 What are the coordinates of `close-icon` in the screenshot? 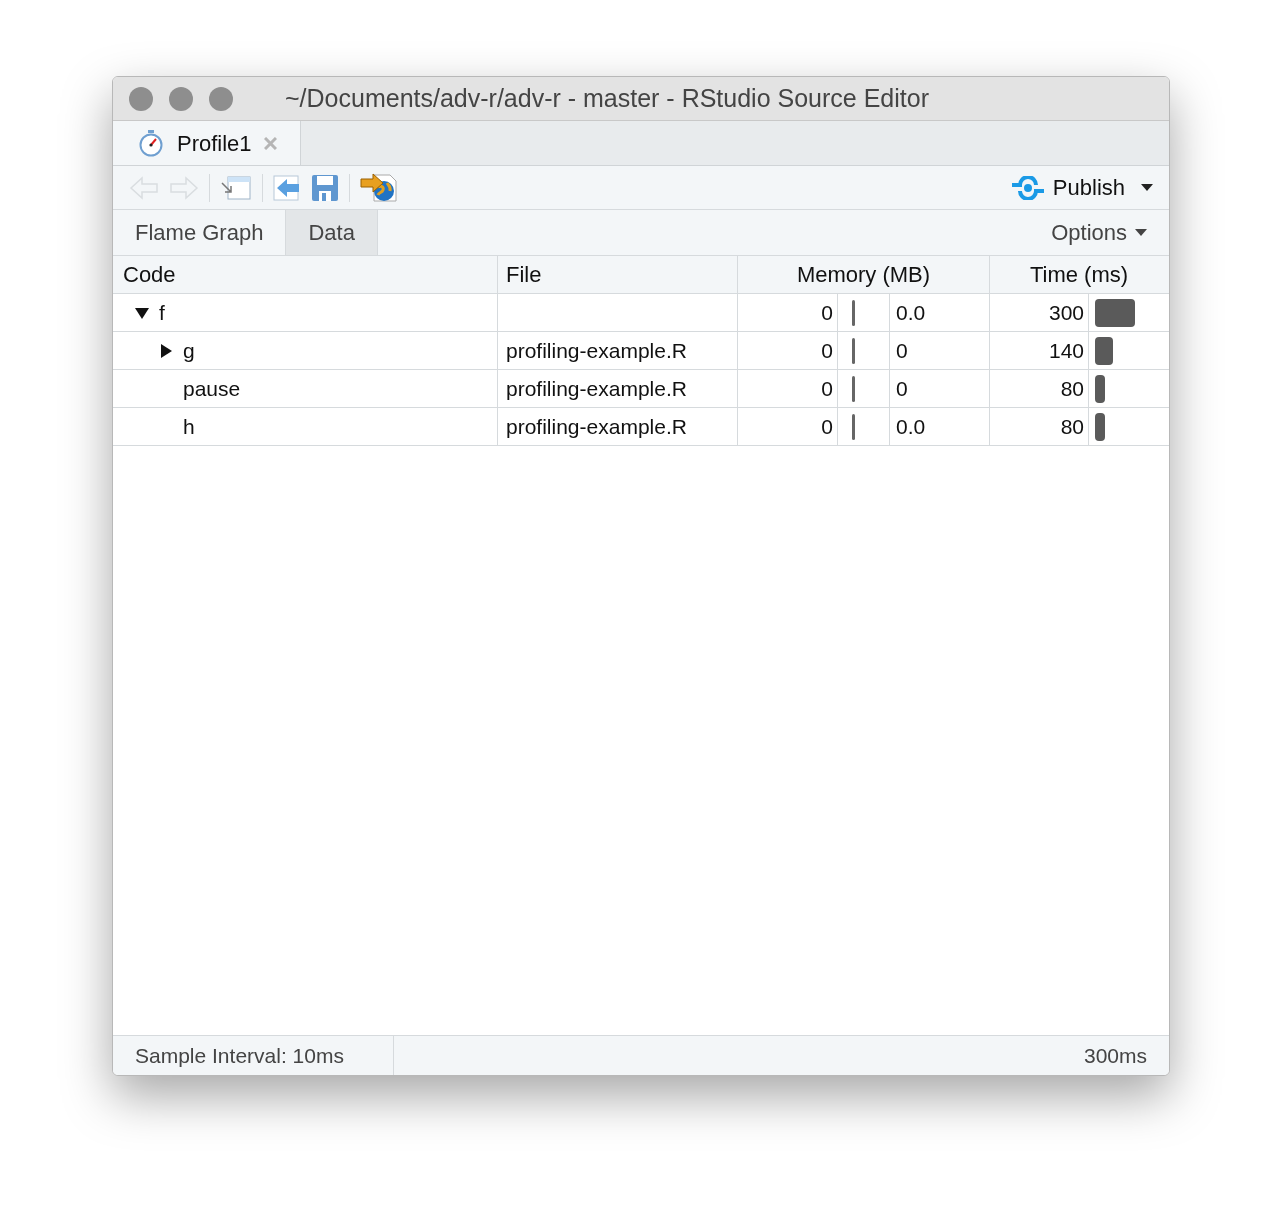 It's located at (270, 143).